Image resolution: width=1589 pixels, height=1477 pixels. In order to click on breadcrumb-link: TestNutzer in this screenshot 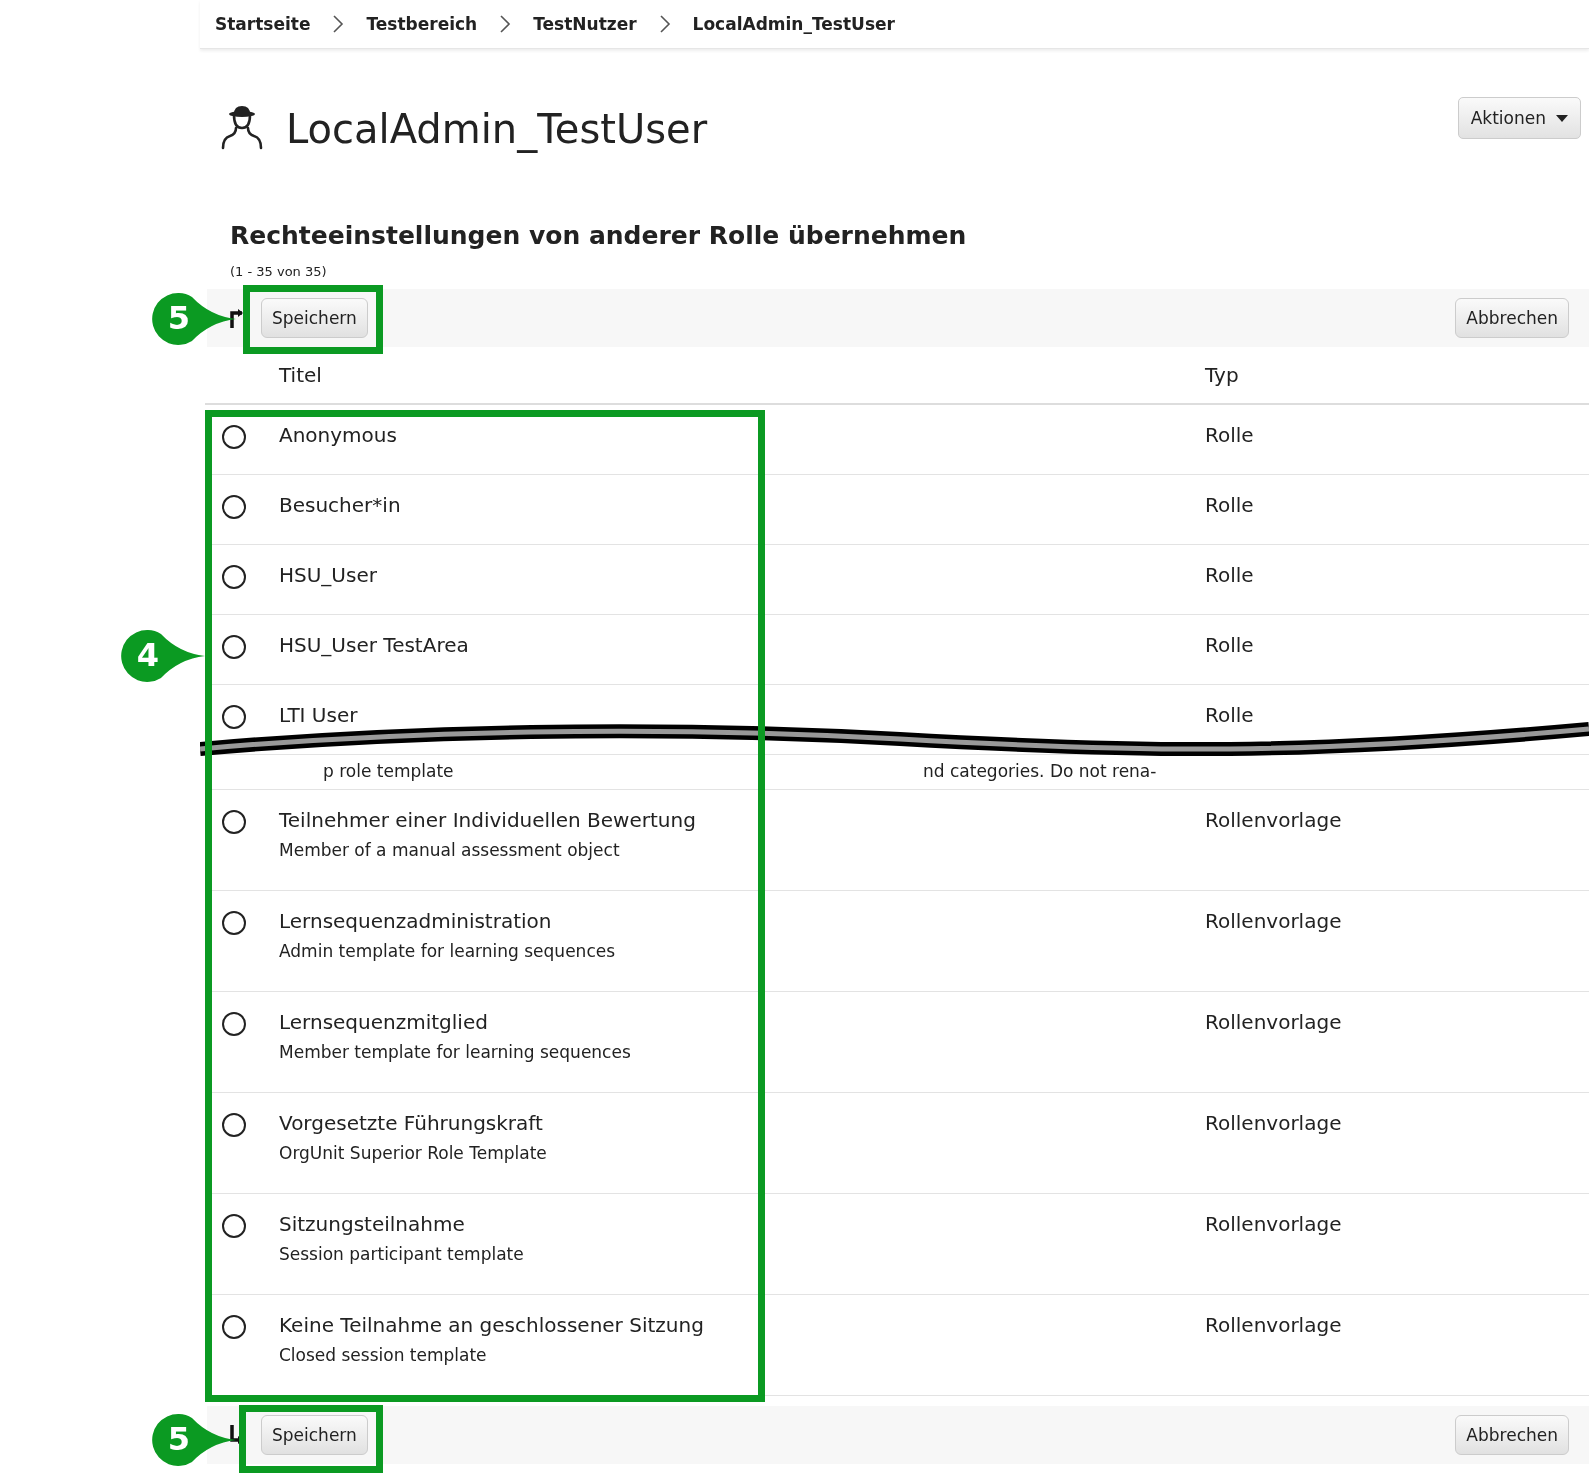, I will do `click(585, 24)`.